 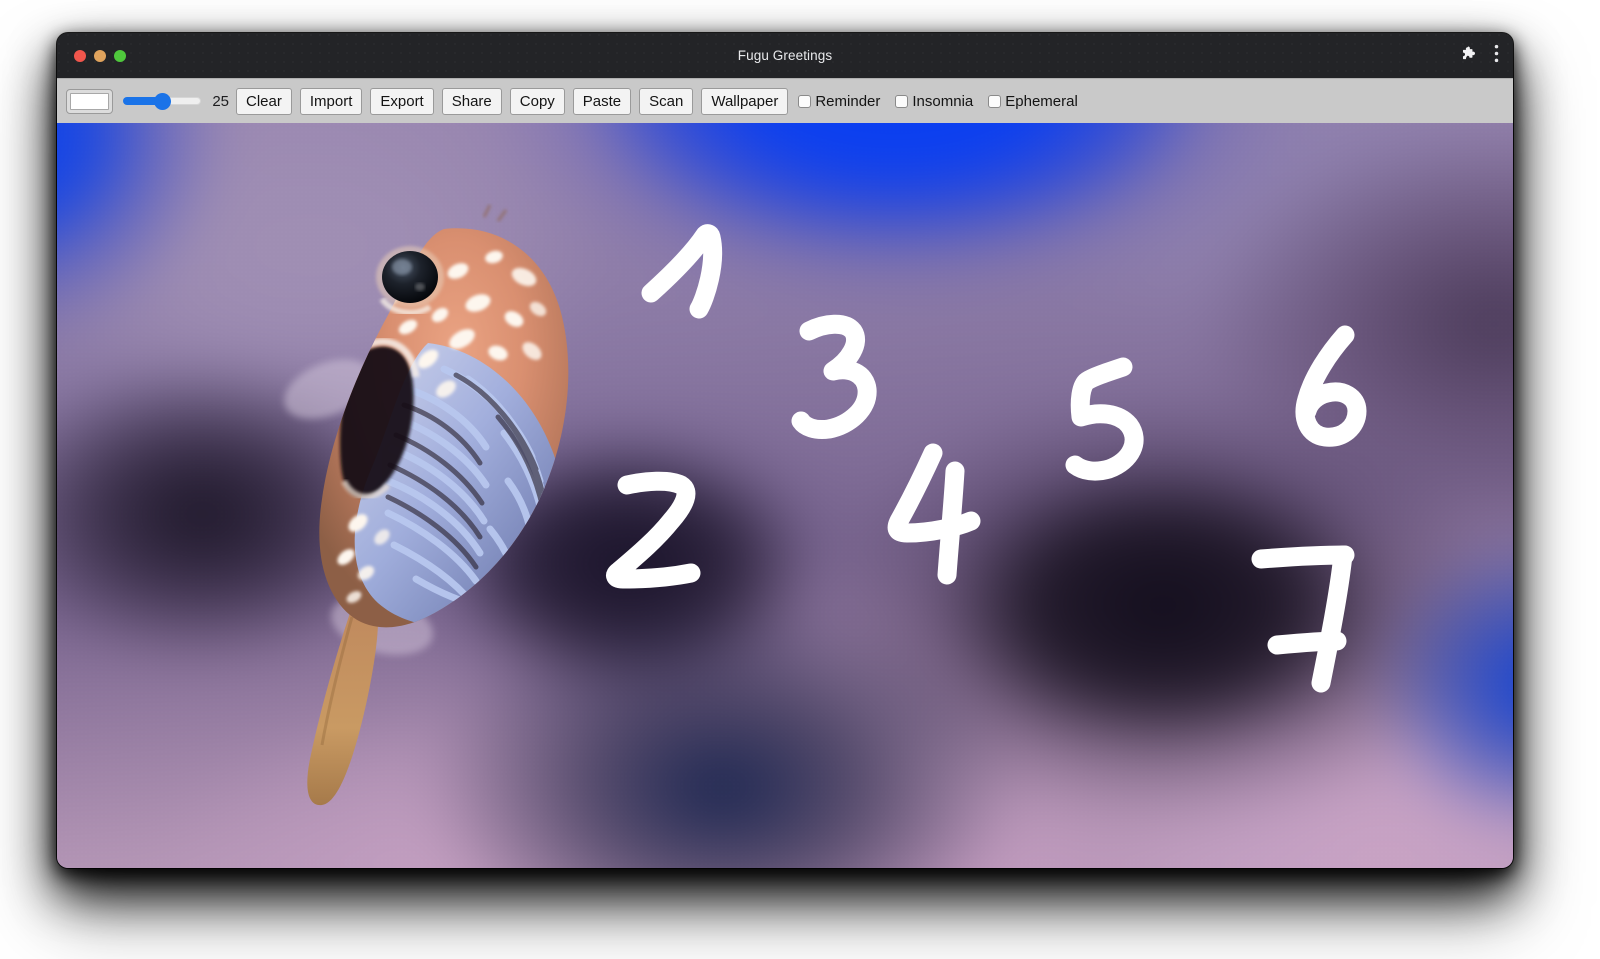 I want to click on reminder-checkbox-box, so click(x=805, y=101).